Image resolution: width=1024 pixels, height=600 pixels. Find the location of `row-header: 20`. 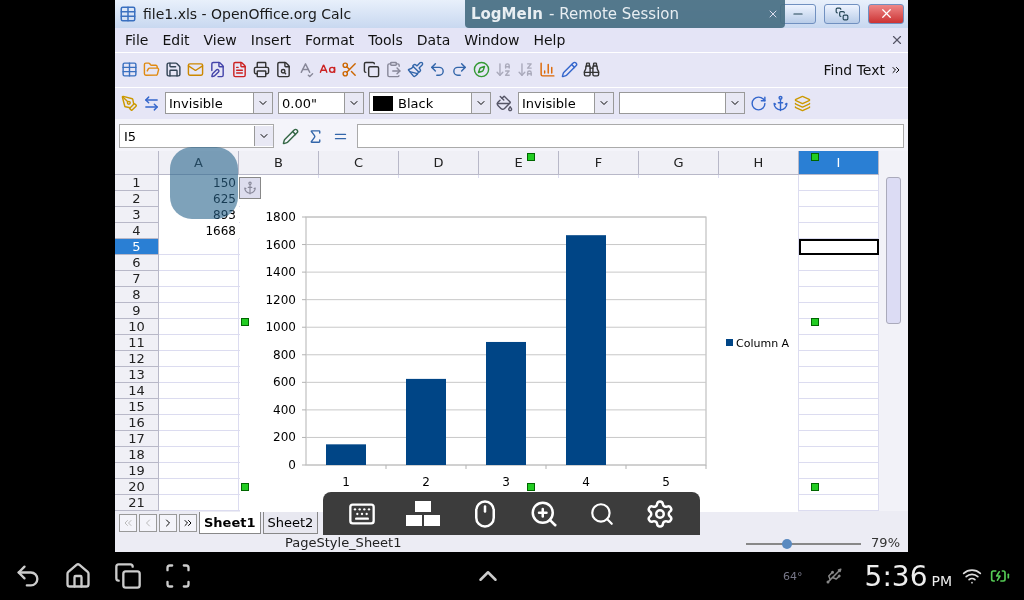

row-header: 20 is located at coordinates (137, 487).